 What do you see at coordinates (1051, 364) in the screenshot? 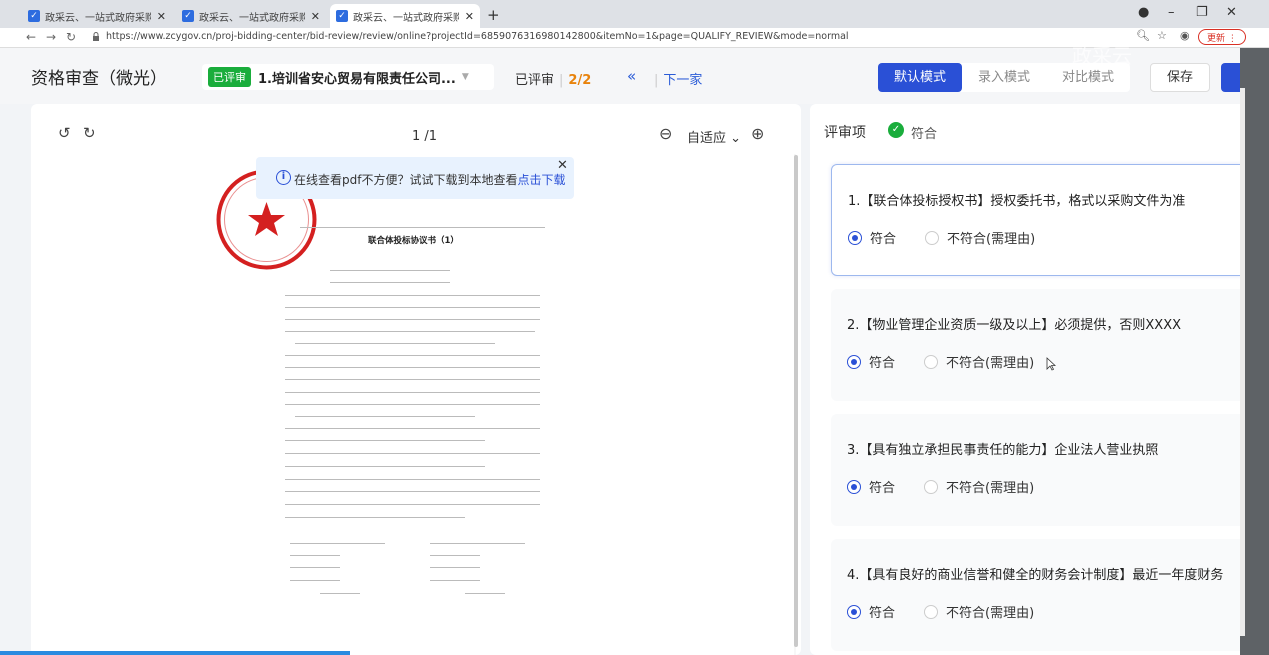
I see `mouse-cursor-icon` at bounding box center [1051, 364].